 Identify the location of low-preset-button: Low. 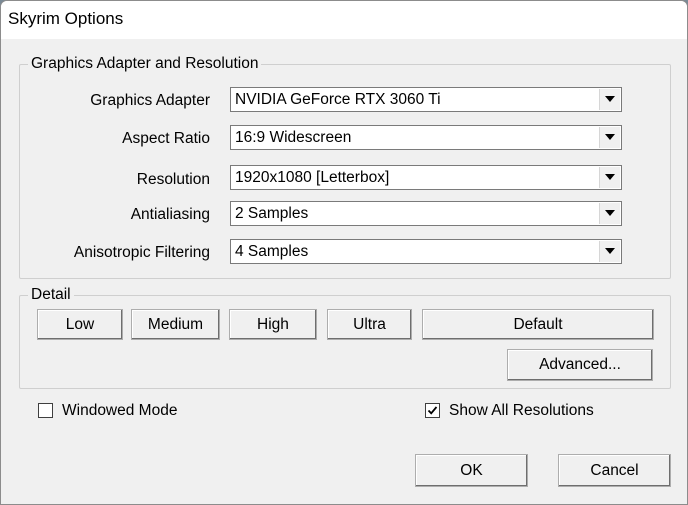
(80, 324).